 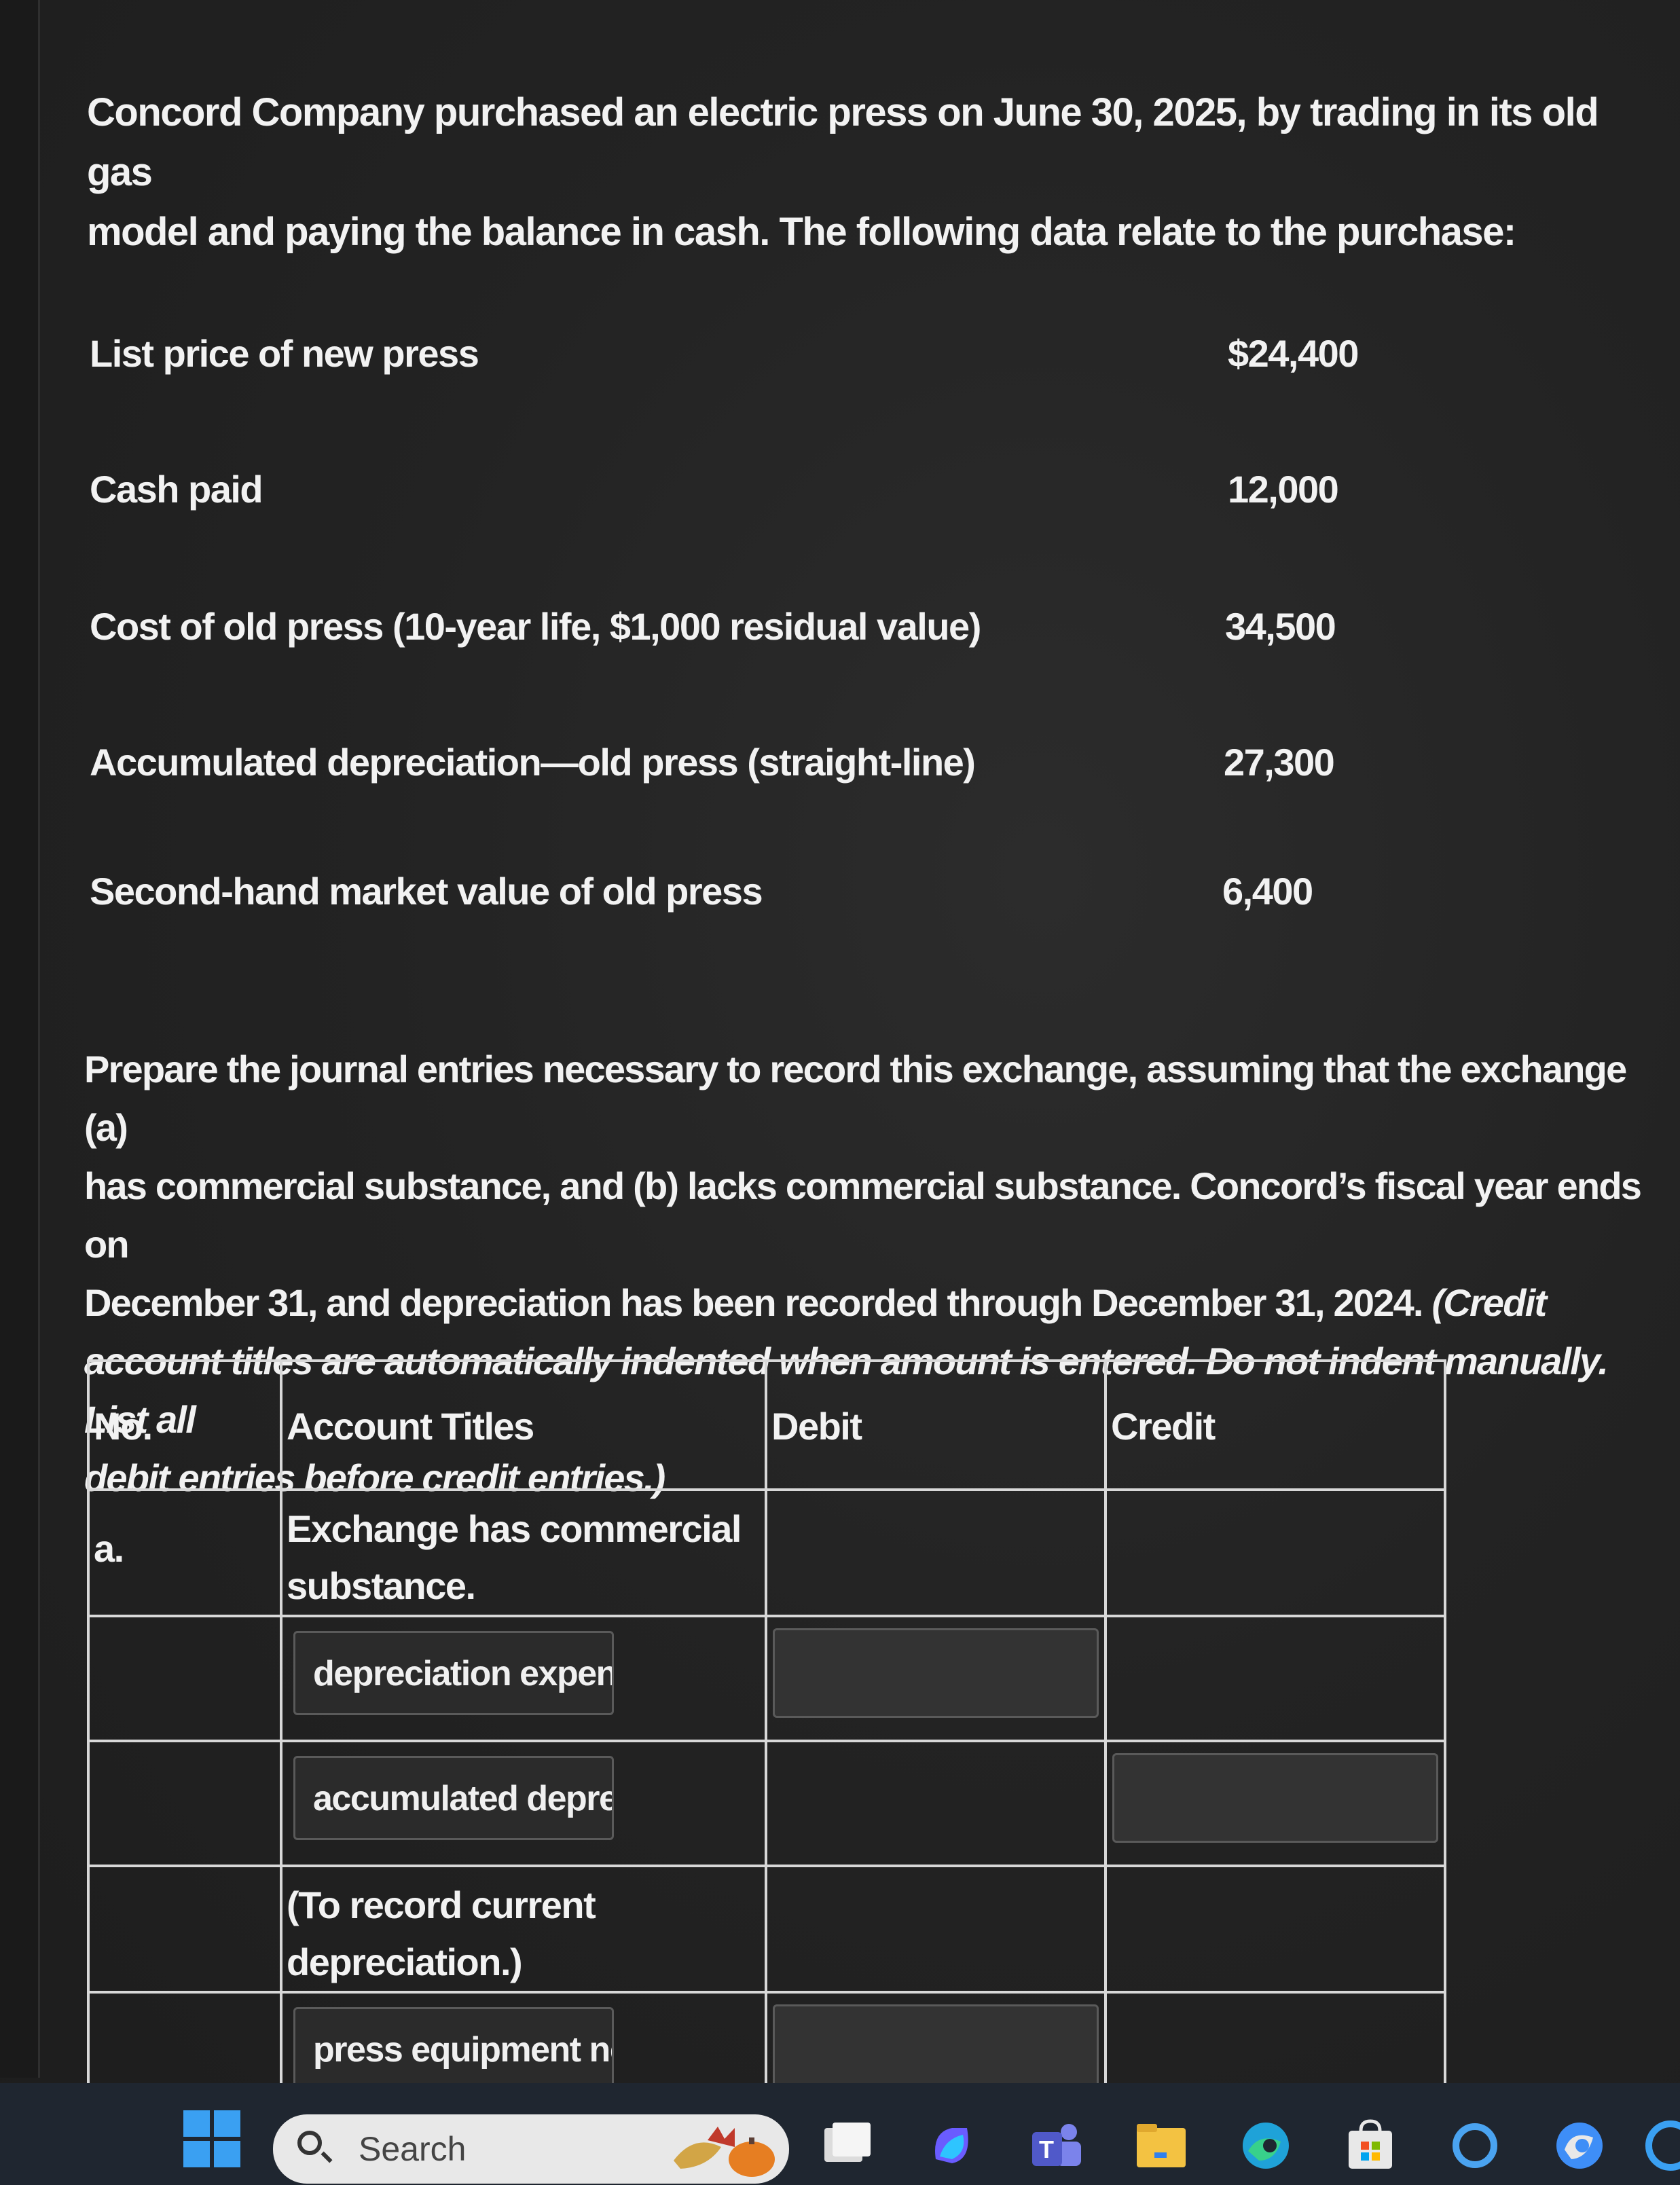 What do you see at coordinates (1161, 2145) in the screenshot?
I see `file-explorer-icon` at bounding box center [1161, 2145].